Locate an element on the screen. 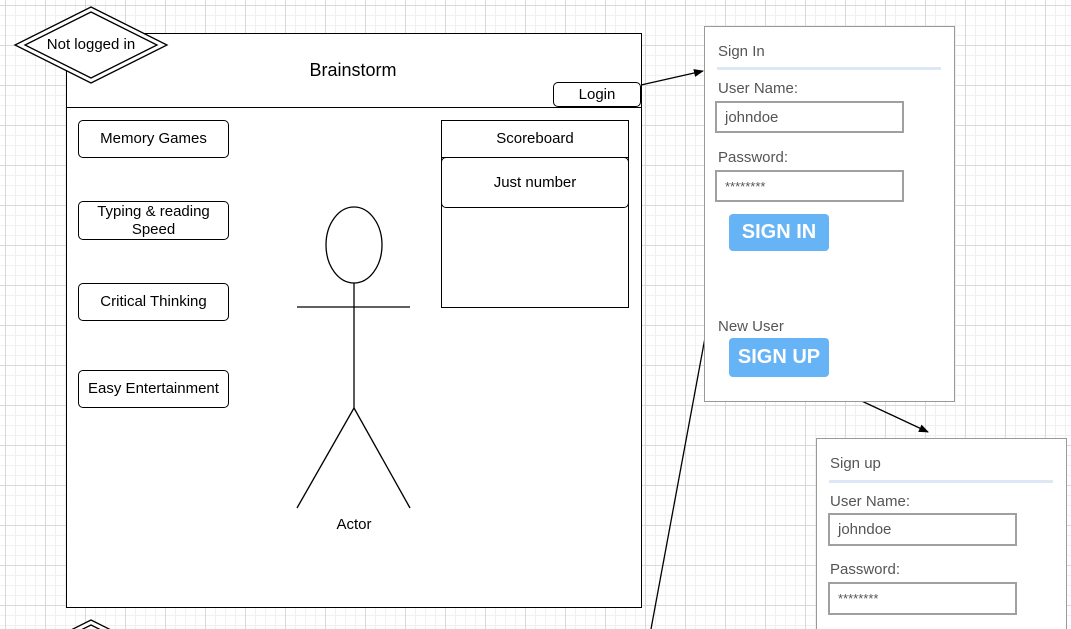 Image resolution: width=1071 pixels, height=629 pixels. signin-password-field: ******** is located at coordinates (809, 186).